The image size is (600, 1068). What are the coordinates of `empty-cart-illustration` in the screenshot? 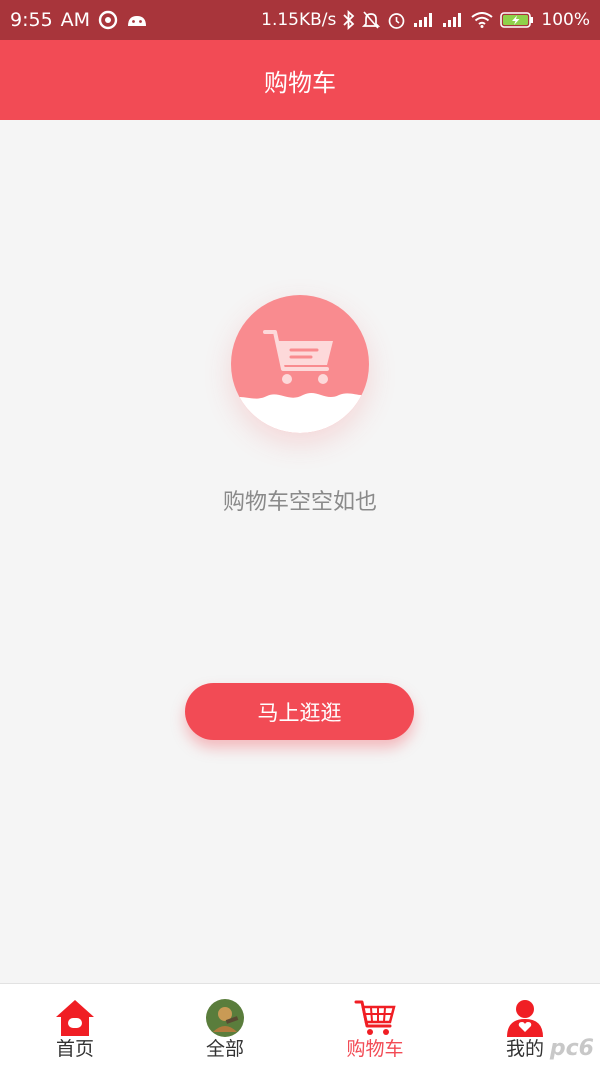 It's located at (300, 364).